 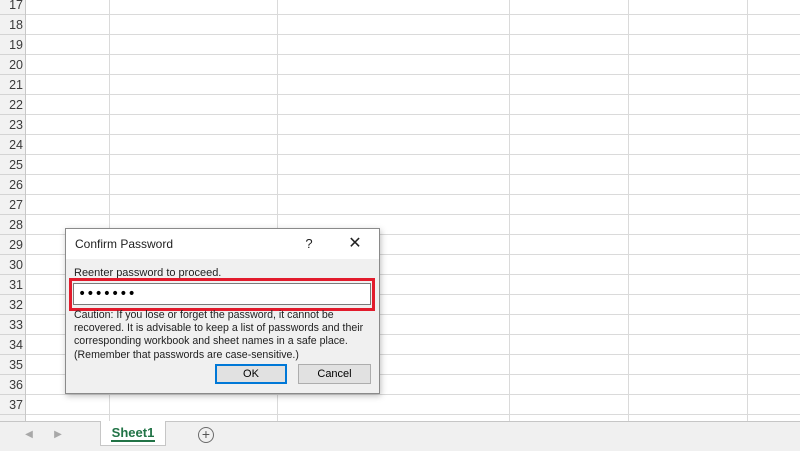 I want to click on grid-row: 18, so click(x=400, y=25).